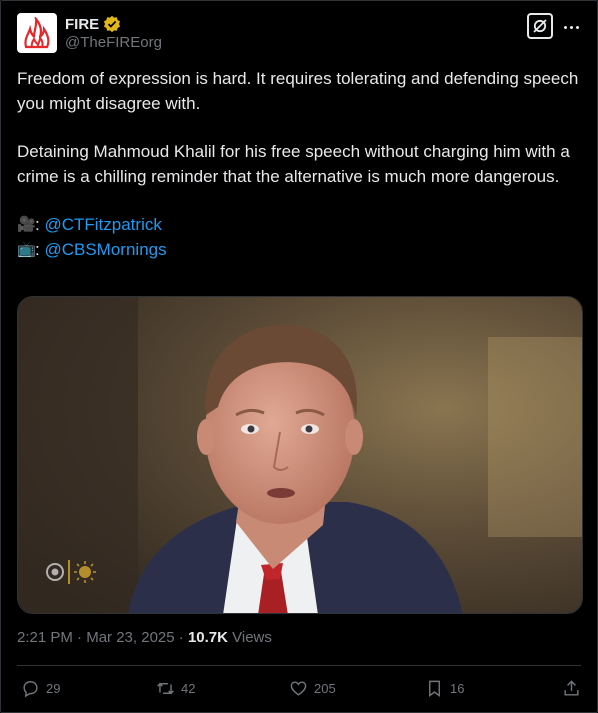 The image size is (598, 713). Describe the element at coordinates (53, 688) in the screenshot. I see `reply-count: 29` at that location.